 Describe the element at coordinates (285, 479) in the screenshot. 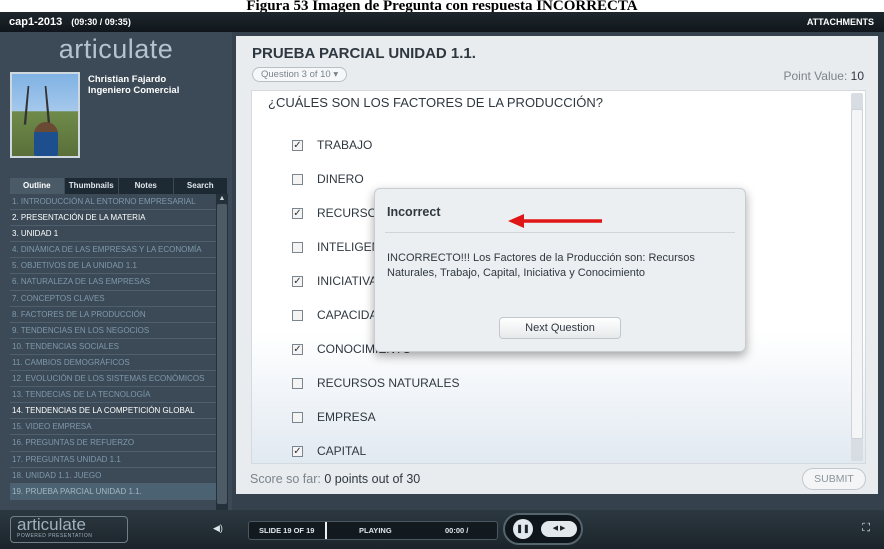

I see `score-label: Score so far:` at that location.